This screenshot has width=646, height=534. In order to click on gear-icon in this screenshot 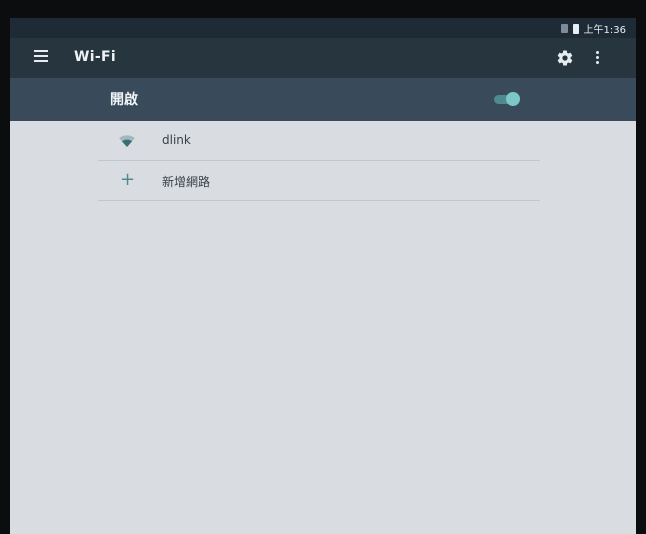, I will do `click(565, 58)`.